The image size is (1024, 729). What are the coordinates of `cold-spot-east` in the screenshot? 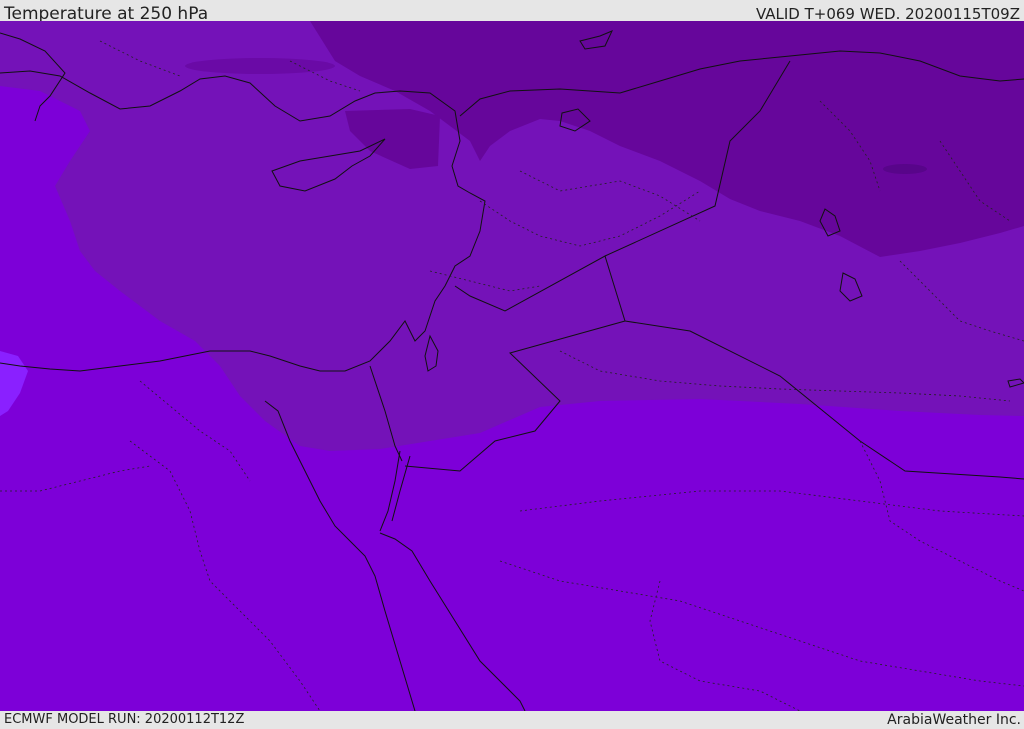 It's located at (905, 169).